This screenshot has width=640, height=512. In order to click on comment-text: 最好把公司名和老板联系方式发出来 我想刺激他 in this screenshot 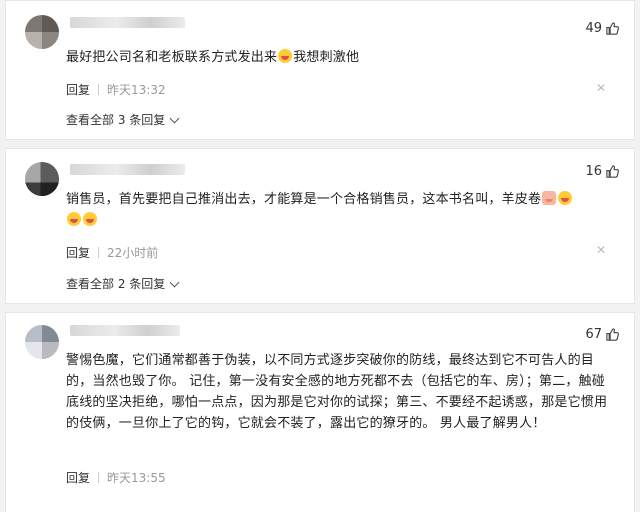, I will do `click(213, 57)`.